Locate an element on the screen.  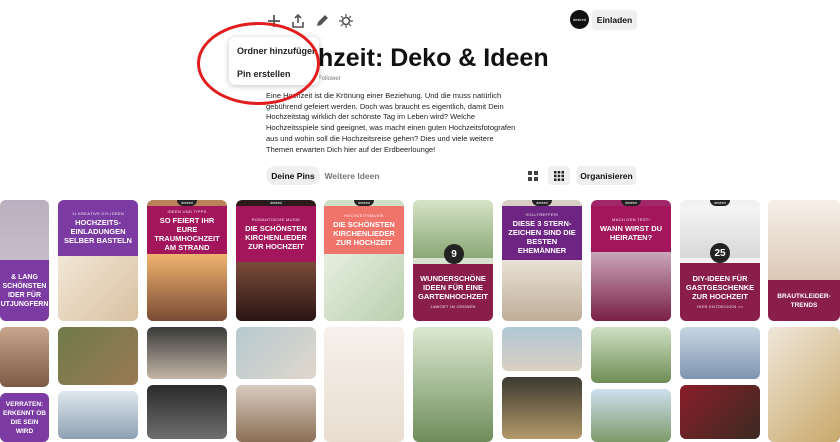
invite-button: Einladen is located at coordinates (614, 20).